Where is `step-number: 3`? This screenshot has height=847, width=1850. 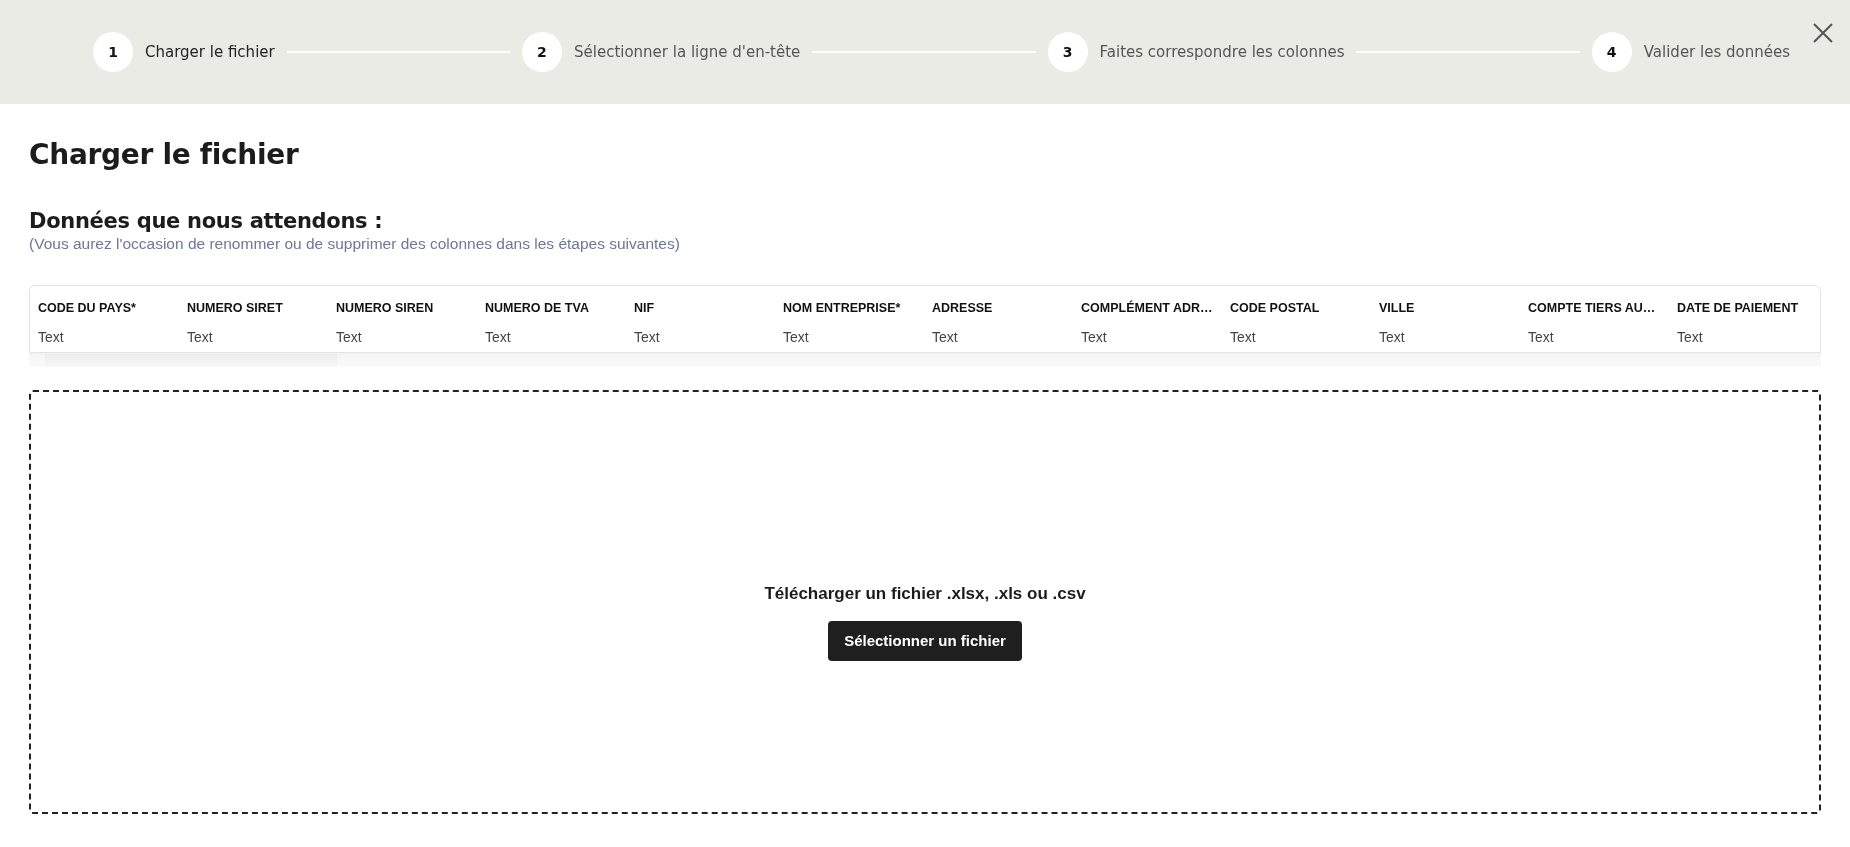 step-number: 3 is located at coordinates (1067, 52).